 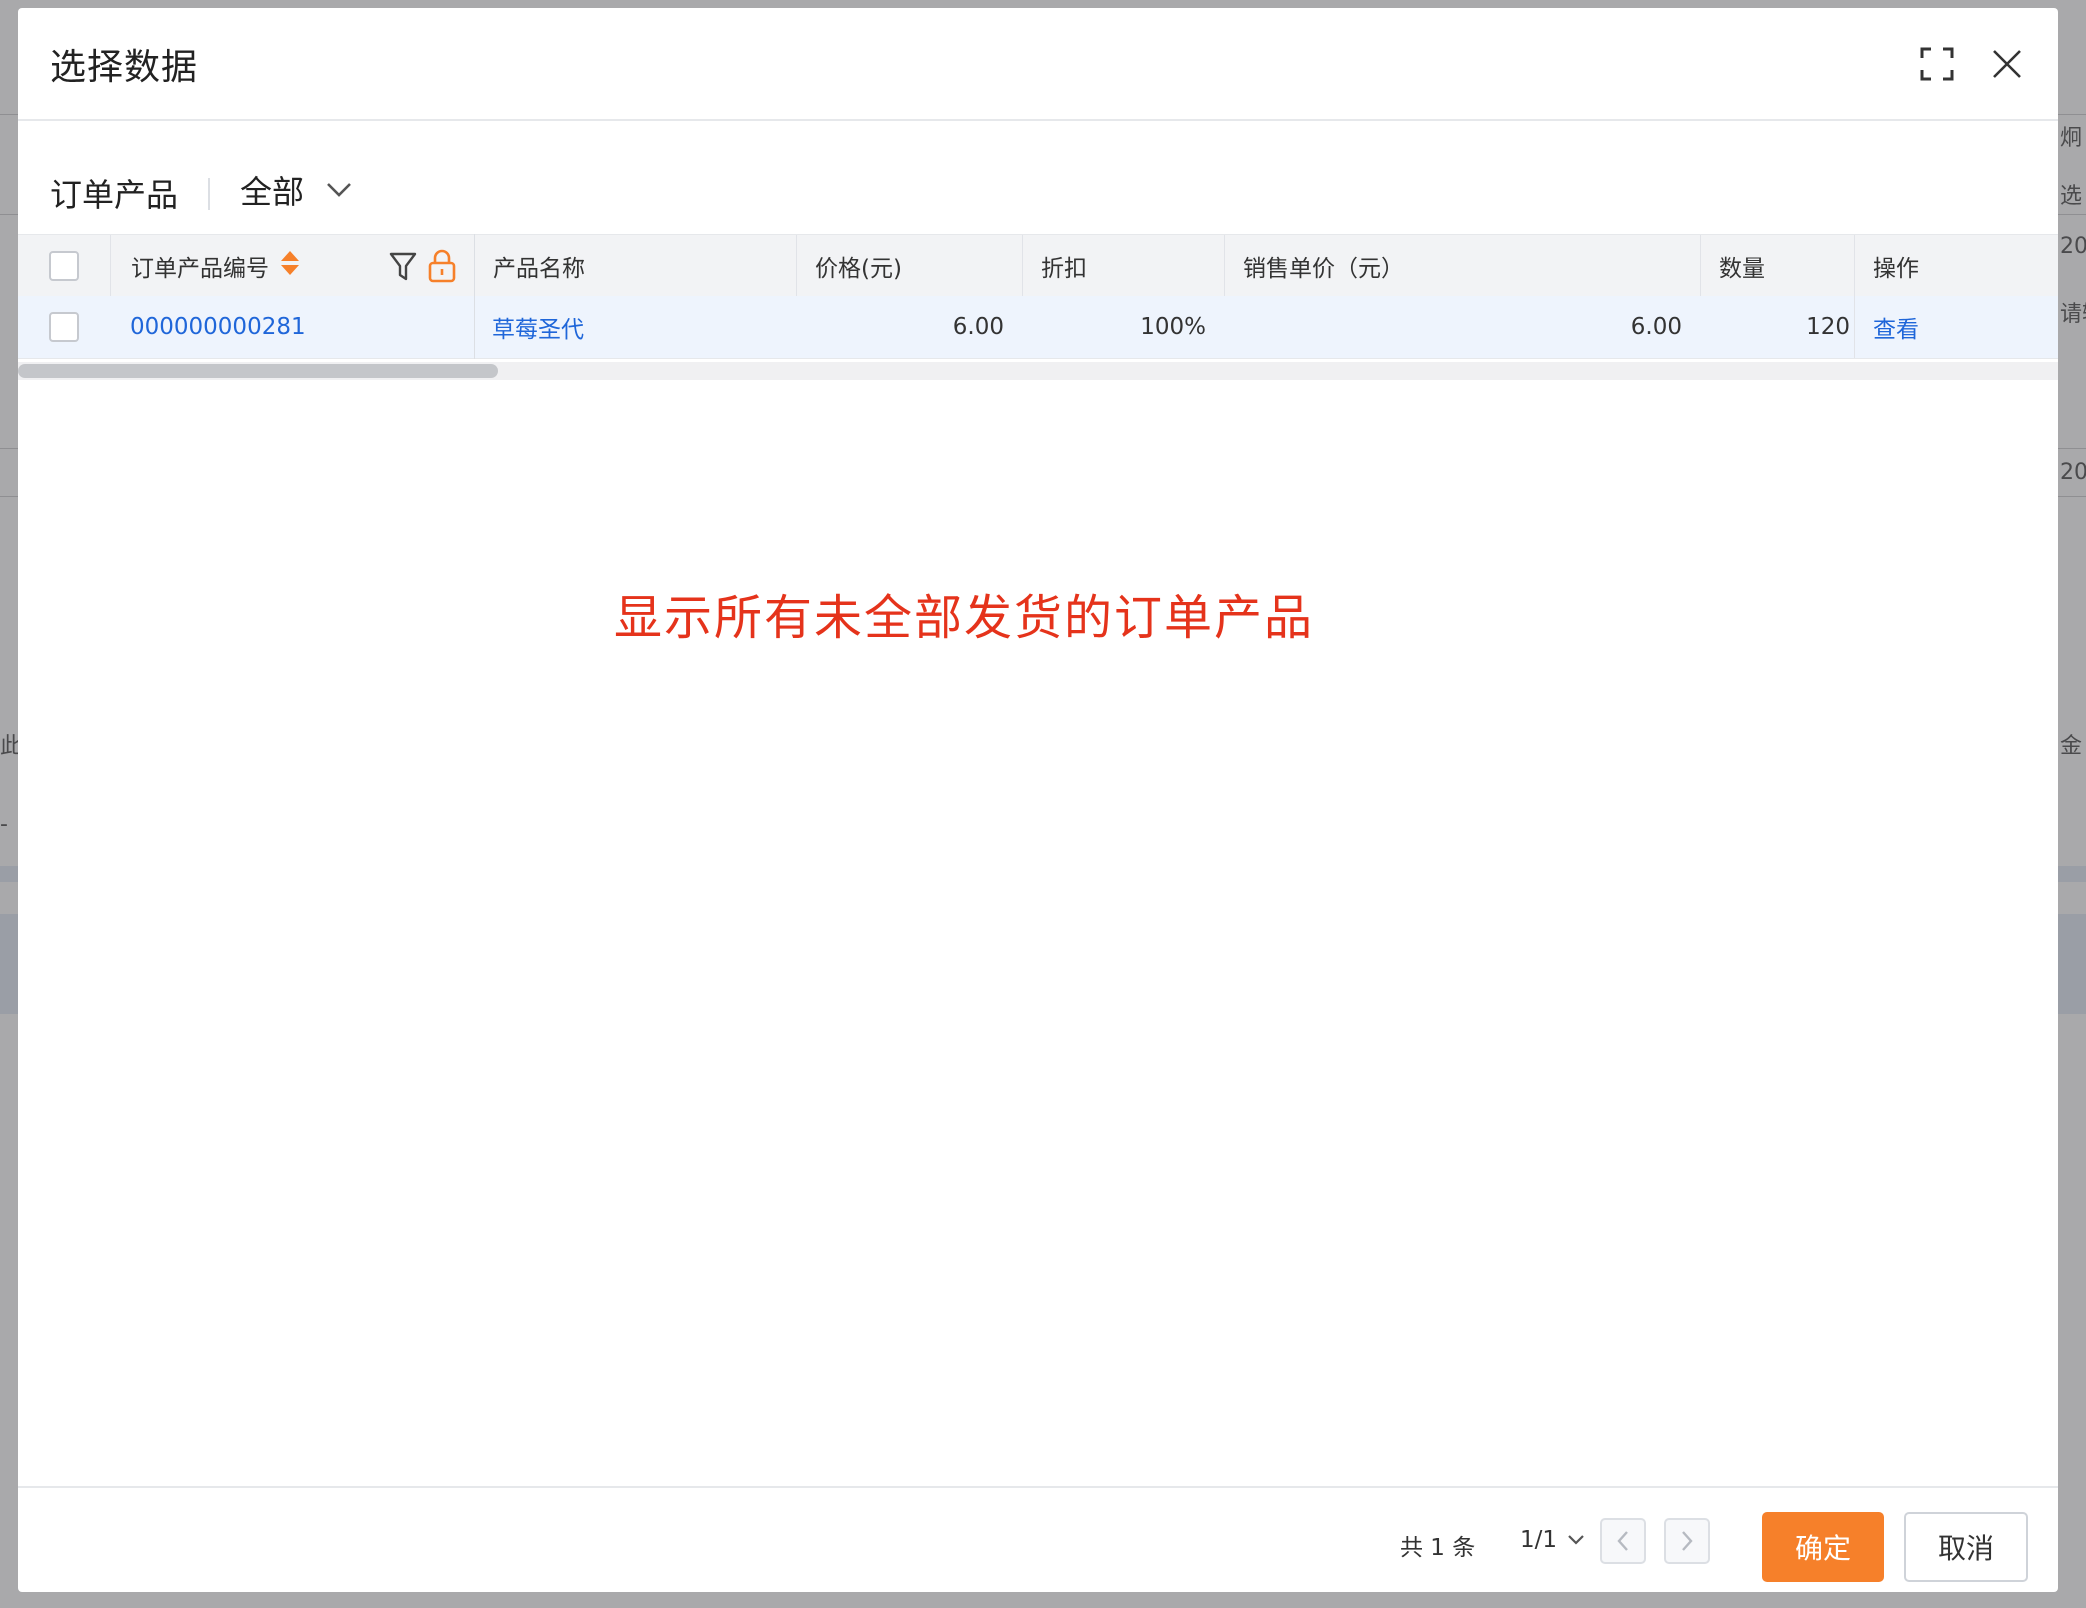 I want to click on lock-icon, so click(x=442, y=269).